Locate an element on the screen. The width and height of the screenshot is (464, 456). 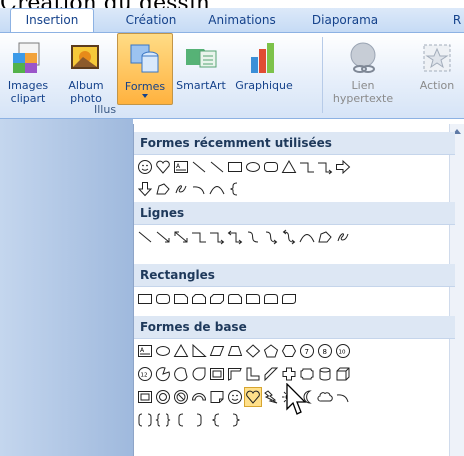
elbow-double-arrow-icon is located at coordinates (235, 237).